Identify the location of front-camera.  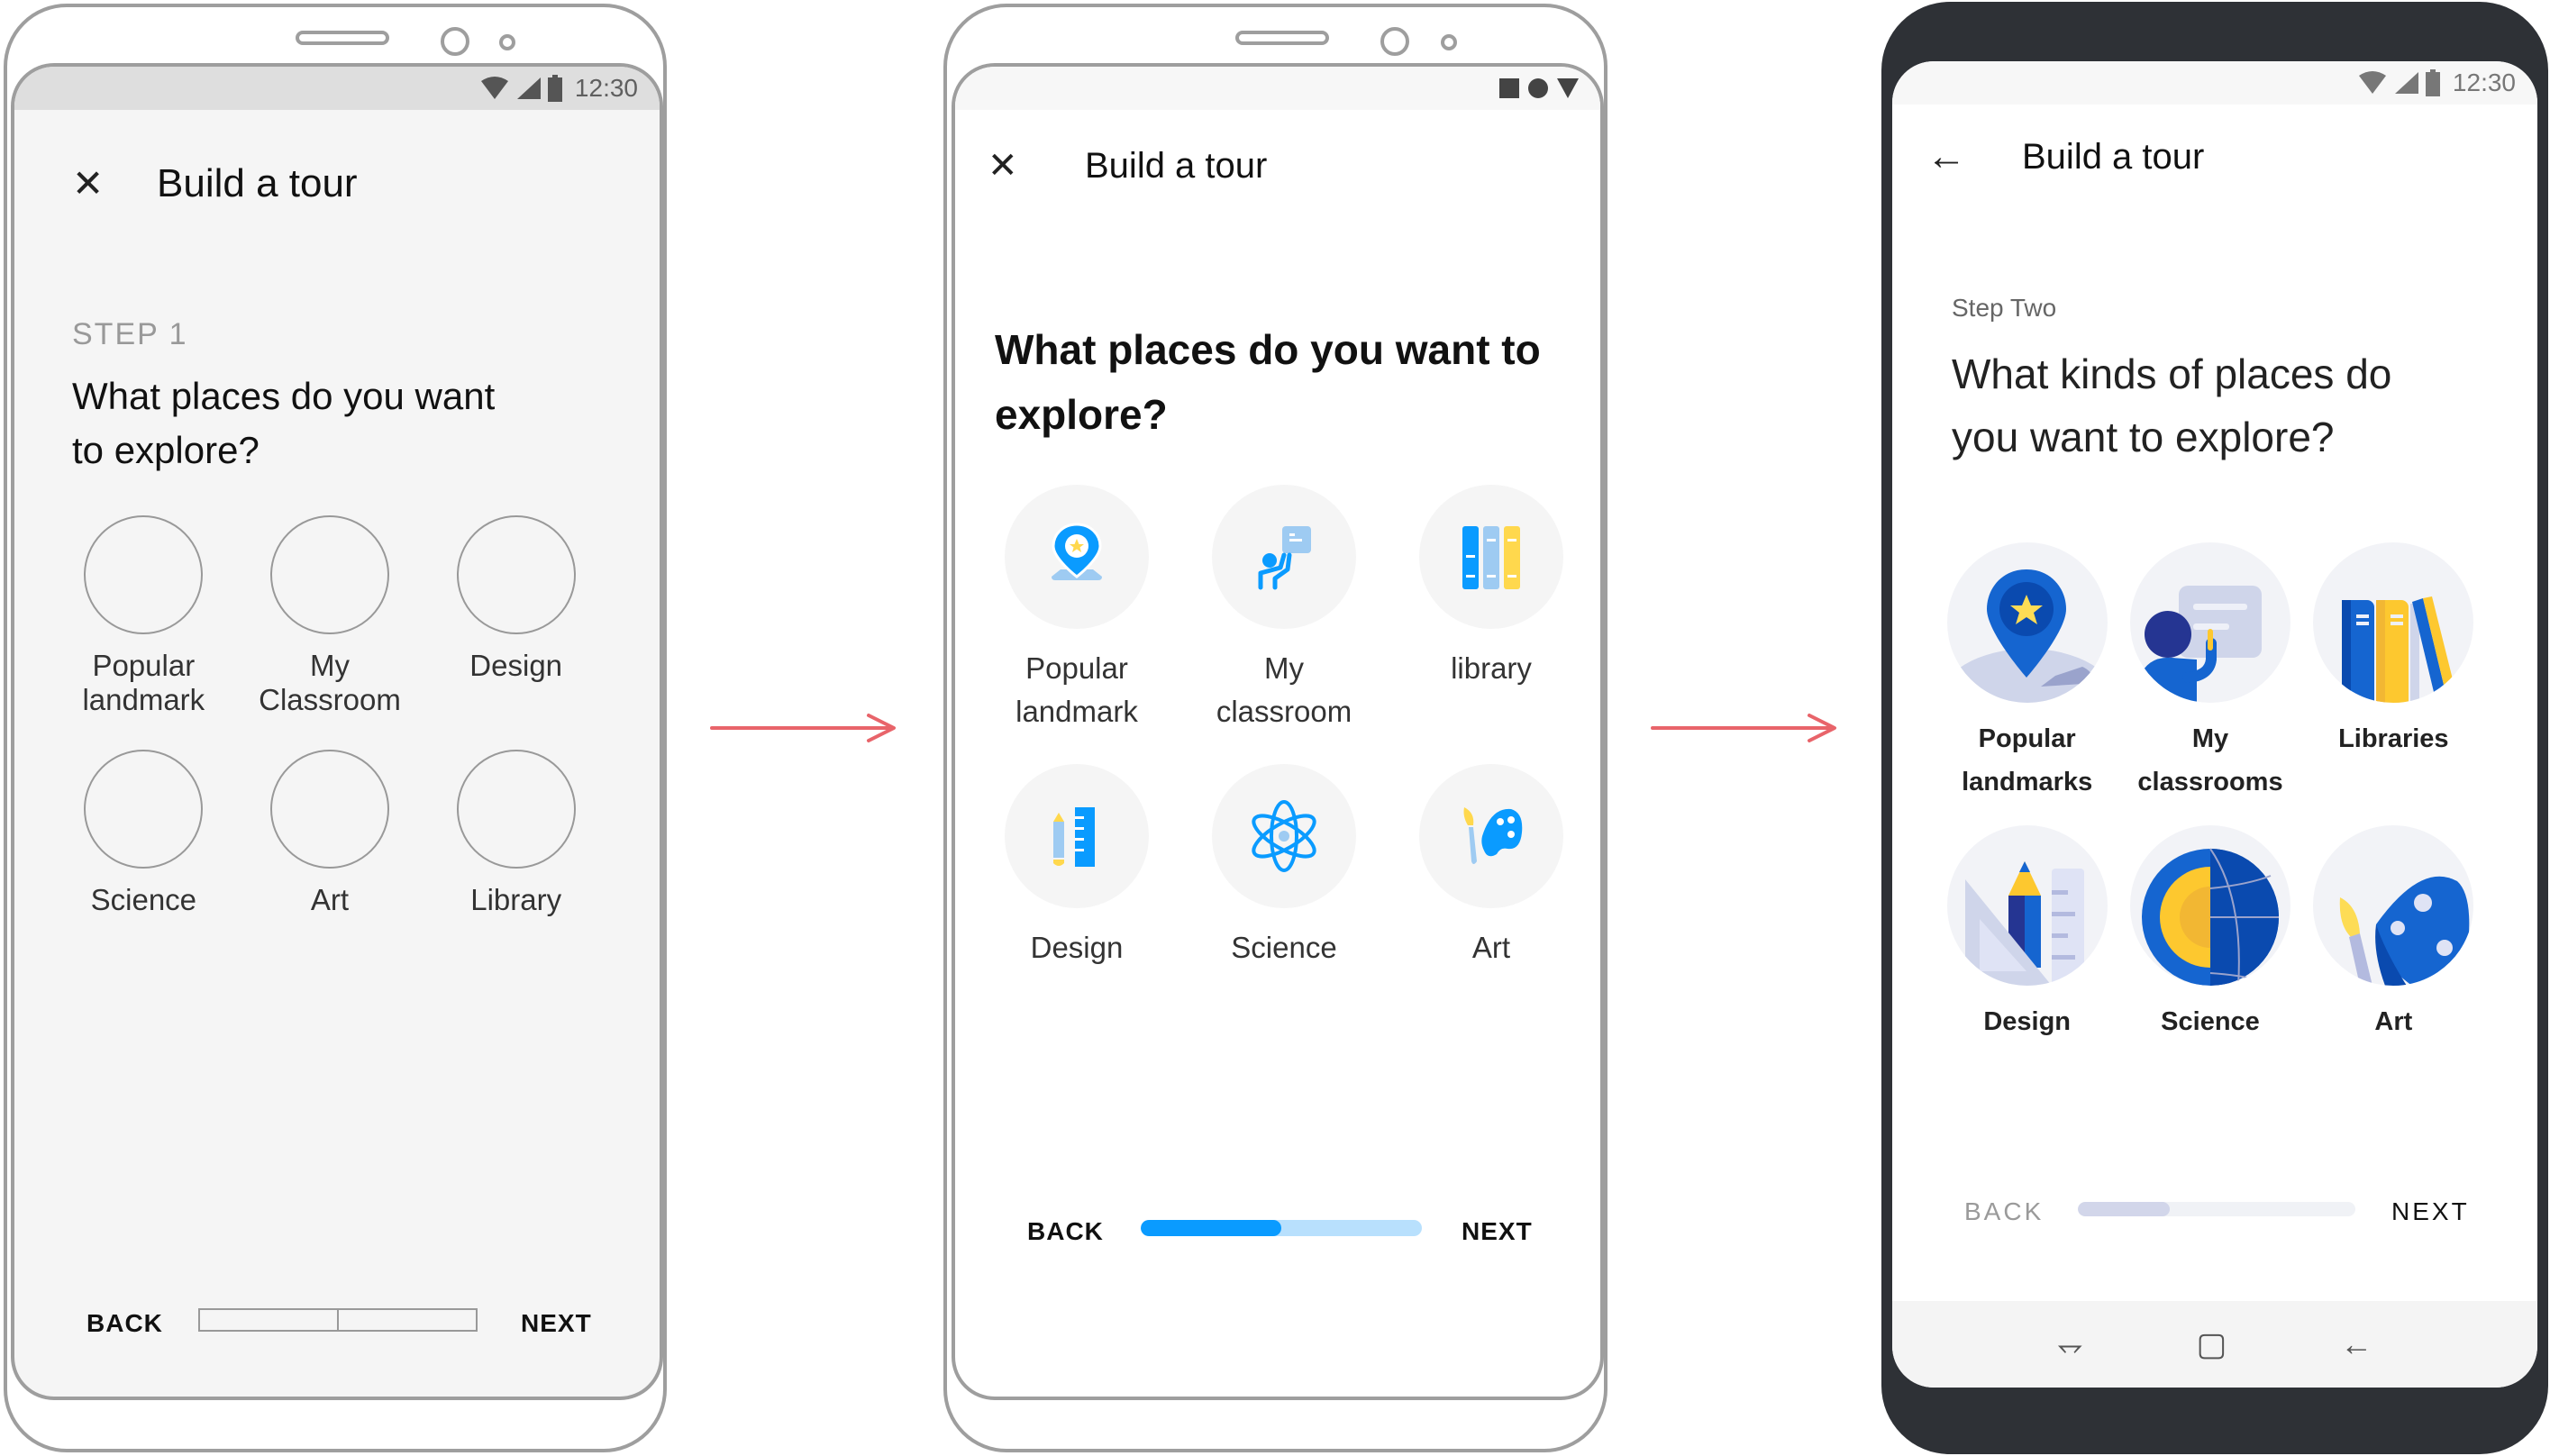
(1394, 41).